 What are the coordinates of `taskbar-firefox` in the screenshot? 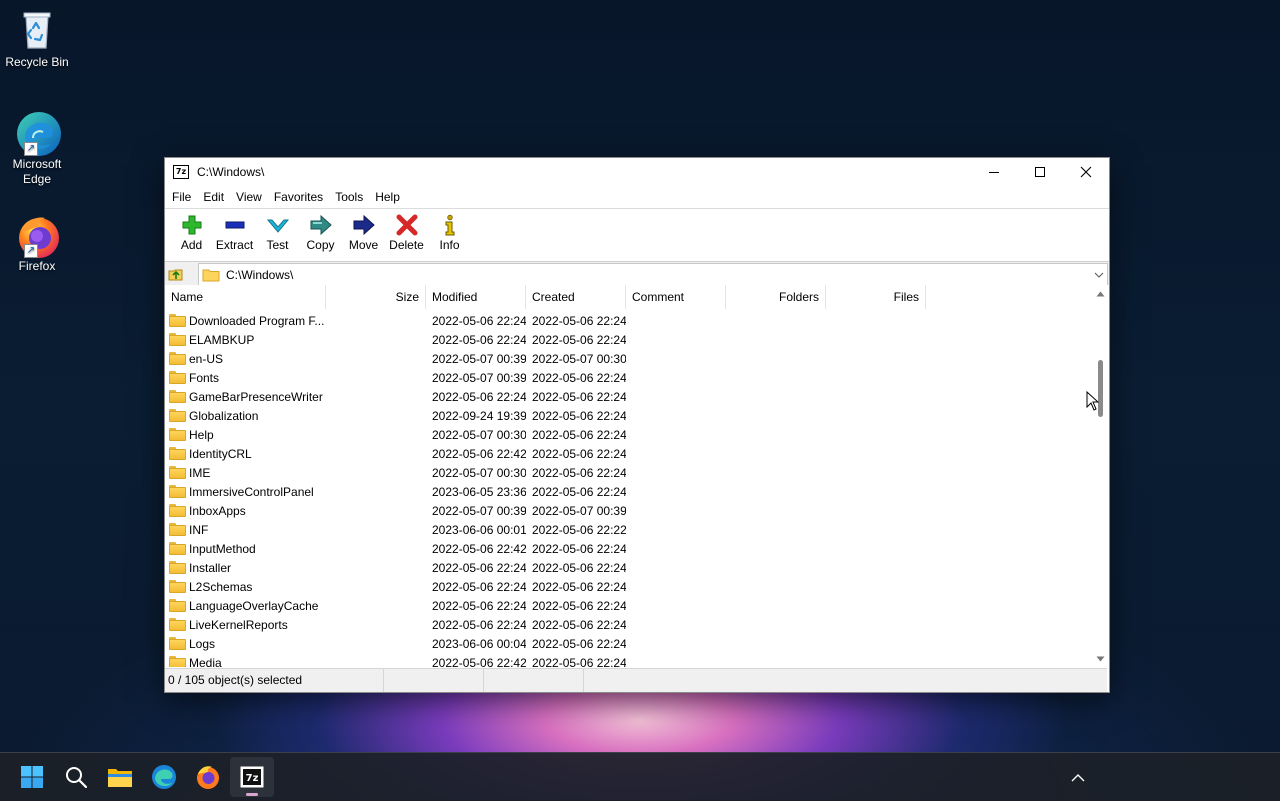 It's located at (208, 777).